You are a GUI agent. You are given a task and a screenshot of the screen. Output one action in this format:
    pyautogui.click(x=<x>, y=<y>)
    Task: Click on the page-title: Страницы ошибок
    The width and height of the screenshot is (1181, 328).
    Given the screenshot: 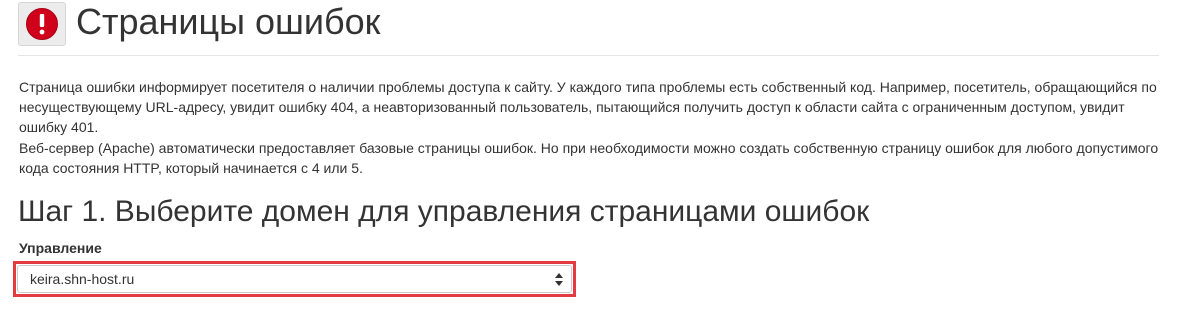 What is the action you would take?
    pyautogui.click(x=228, y=21)
    